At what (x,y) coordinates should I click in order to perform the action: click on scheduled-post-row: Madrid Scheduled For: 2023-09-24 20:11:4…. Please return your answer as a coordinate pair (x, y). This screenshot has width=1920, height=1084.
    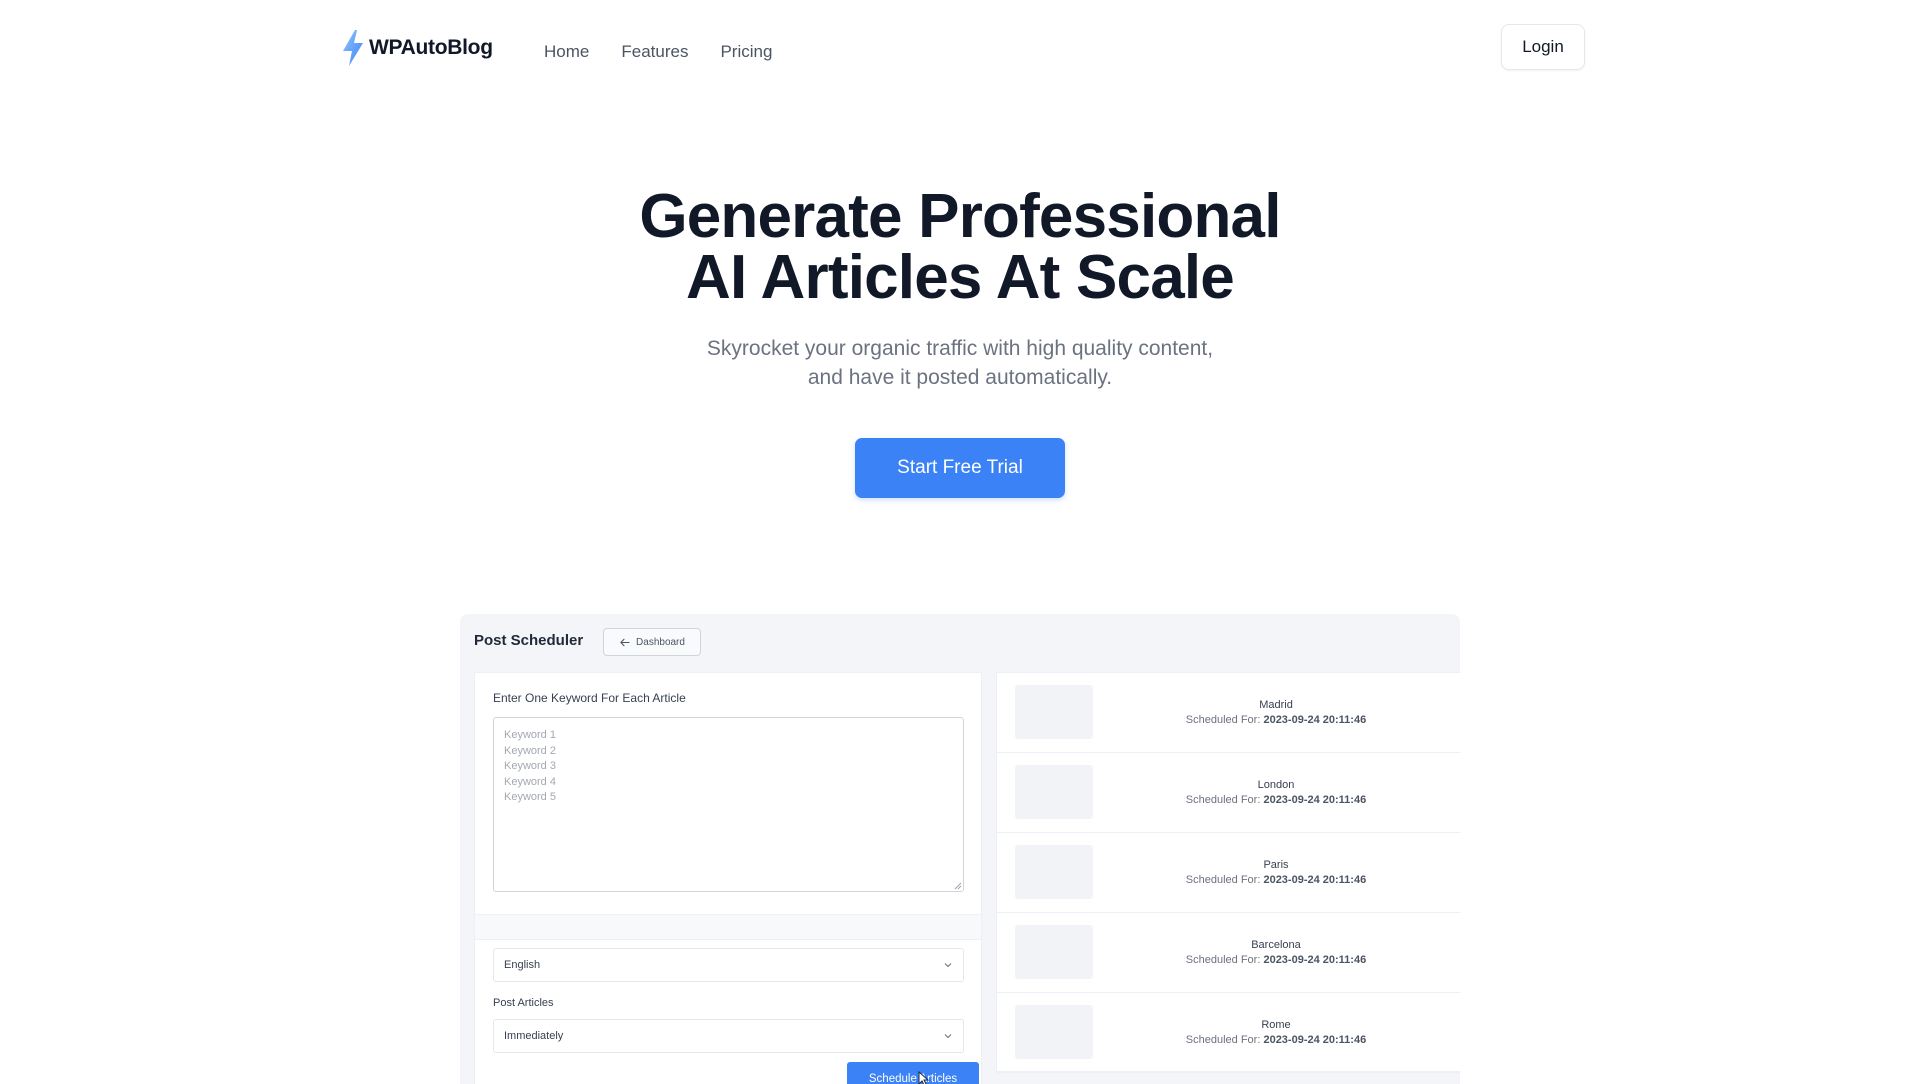
    Looking at the image, I should click on (1228, 713).